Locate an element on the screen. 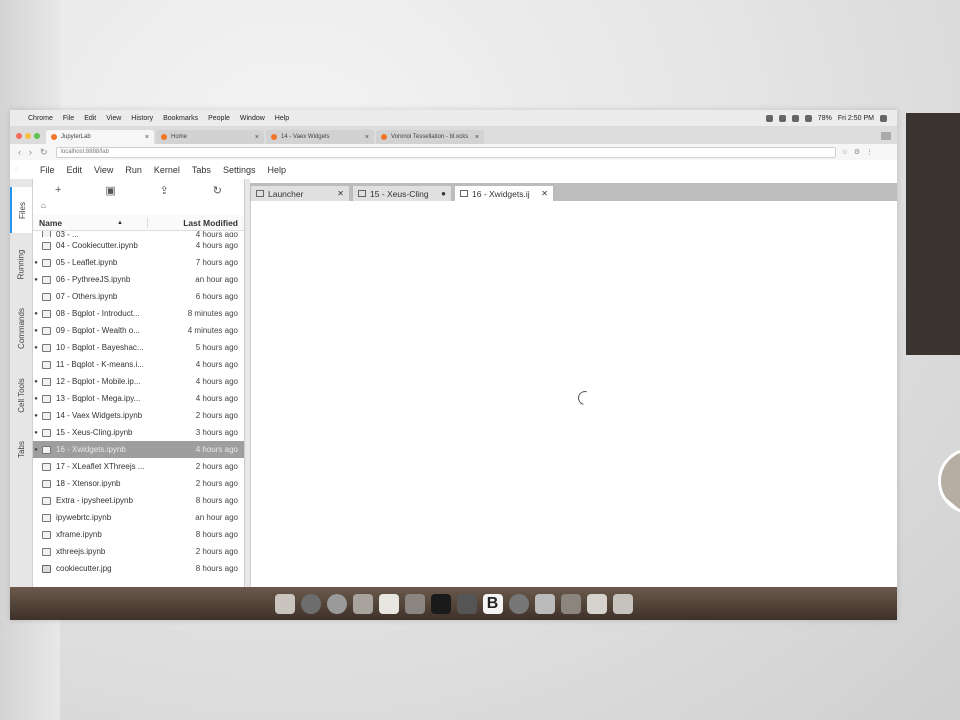 The image size is (960, 720). new-folder-icon: ▣ is located at coordinates (110, 190).